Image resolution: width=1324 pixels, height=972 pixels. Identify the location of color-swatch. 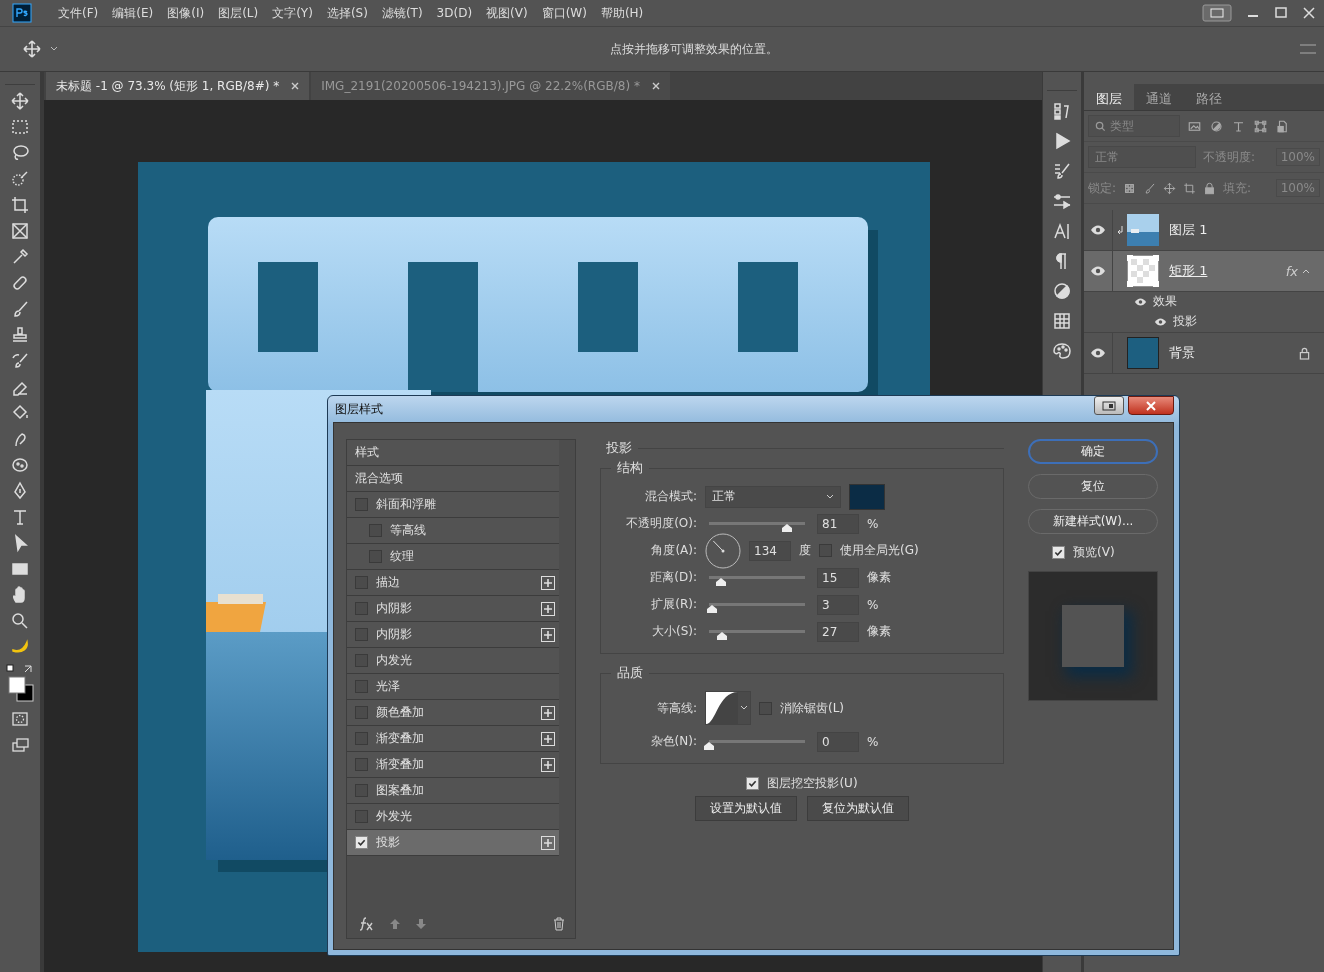
(867, 496).